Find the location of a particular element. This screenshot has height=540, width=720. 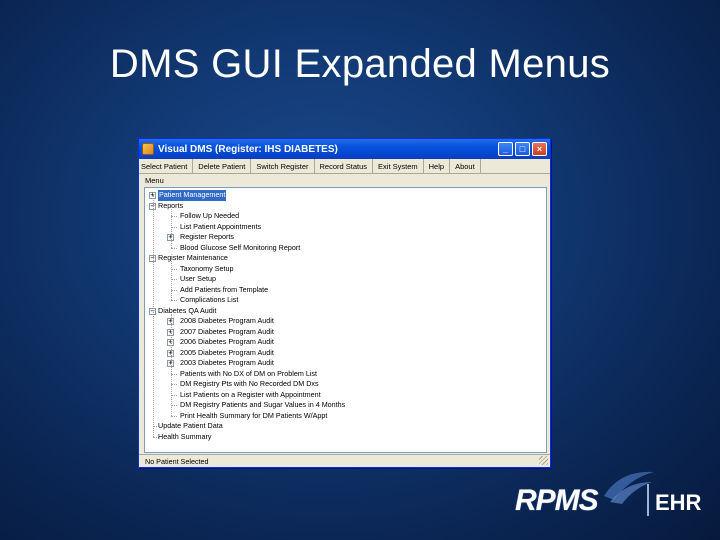

tree-subnode: +2006 Diabetes Program Audit is located at coordinates (345, 342).